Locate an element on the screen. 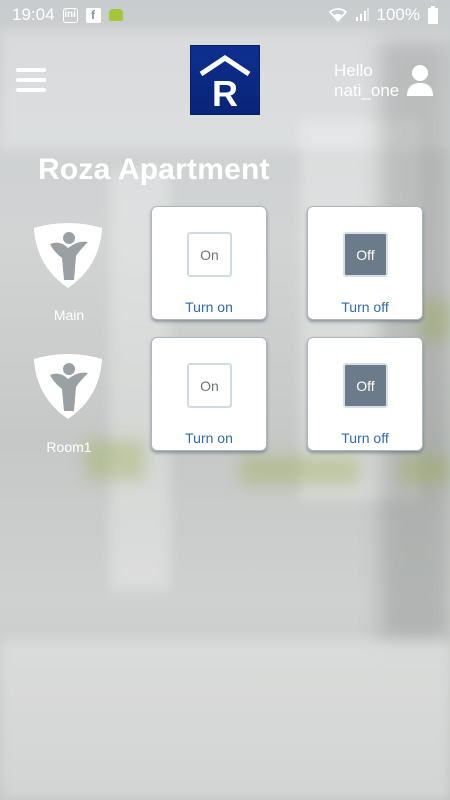  app-logo: R is located at coordinates (225, 80).